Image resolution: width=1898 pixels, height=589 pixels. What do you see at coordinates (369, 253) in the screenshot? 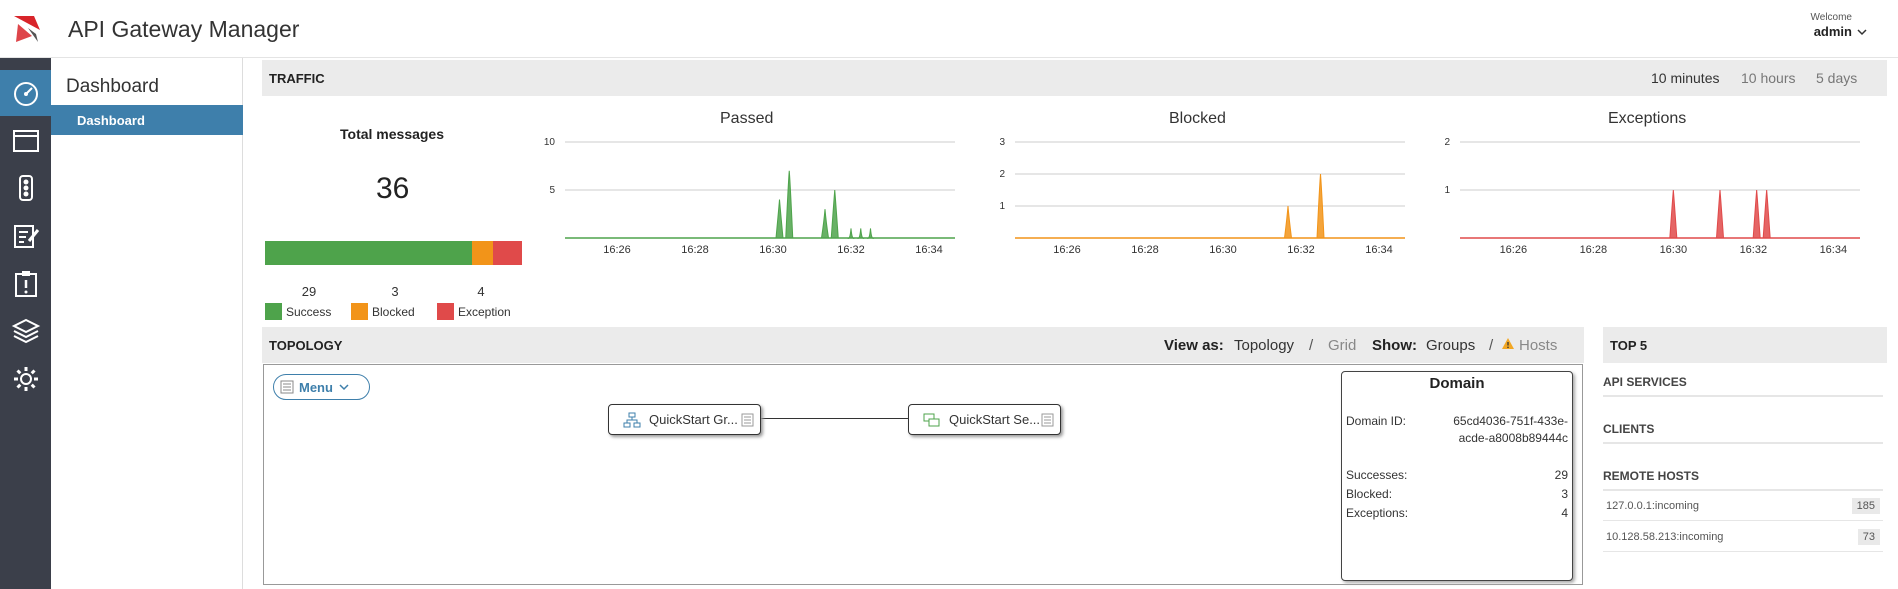
I see `success-segment` at bounding box center [369, 253].